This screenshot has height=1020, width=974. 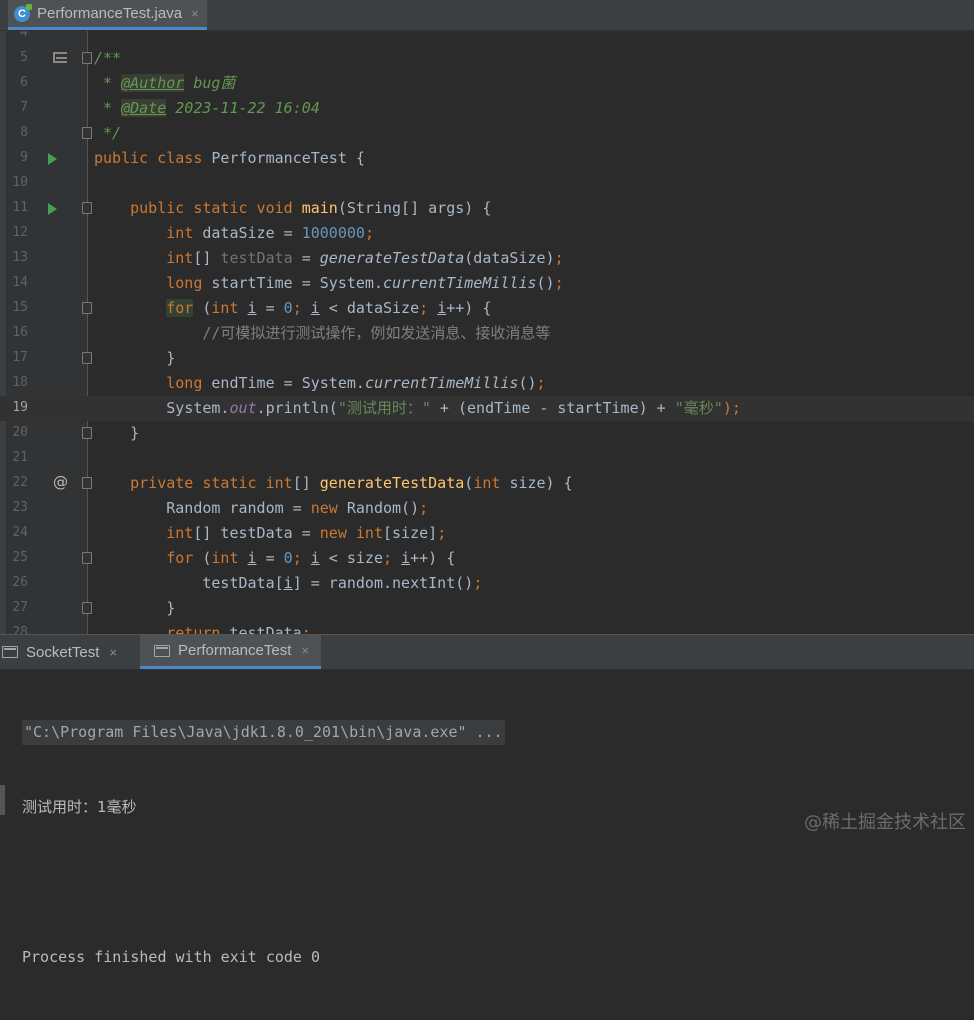 I want to click on code-token: out, so click(x=243, y=408).